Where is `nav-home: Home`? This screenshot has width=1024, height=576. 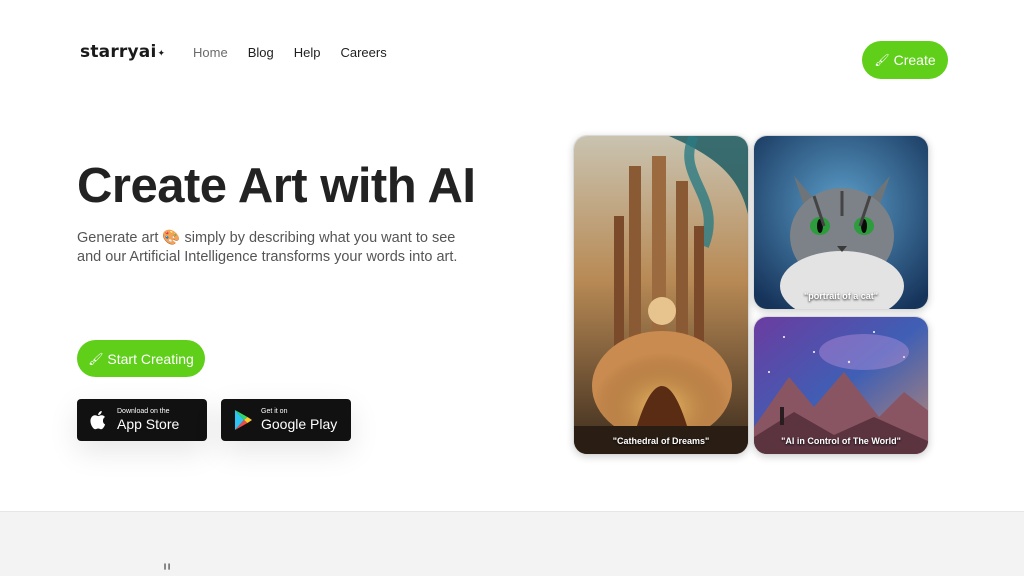
nav-home: Home is located at coordinates (210, 52).